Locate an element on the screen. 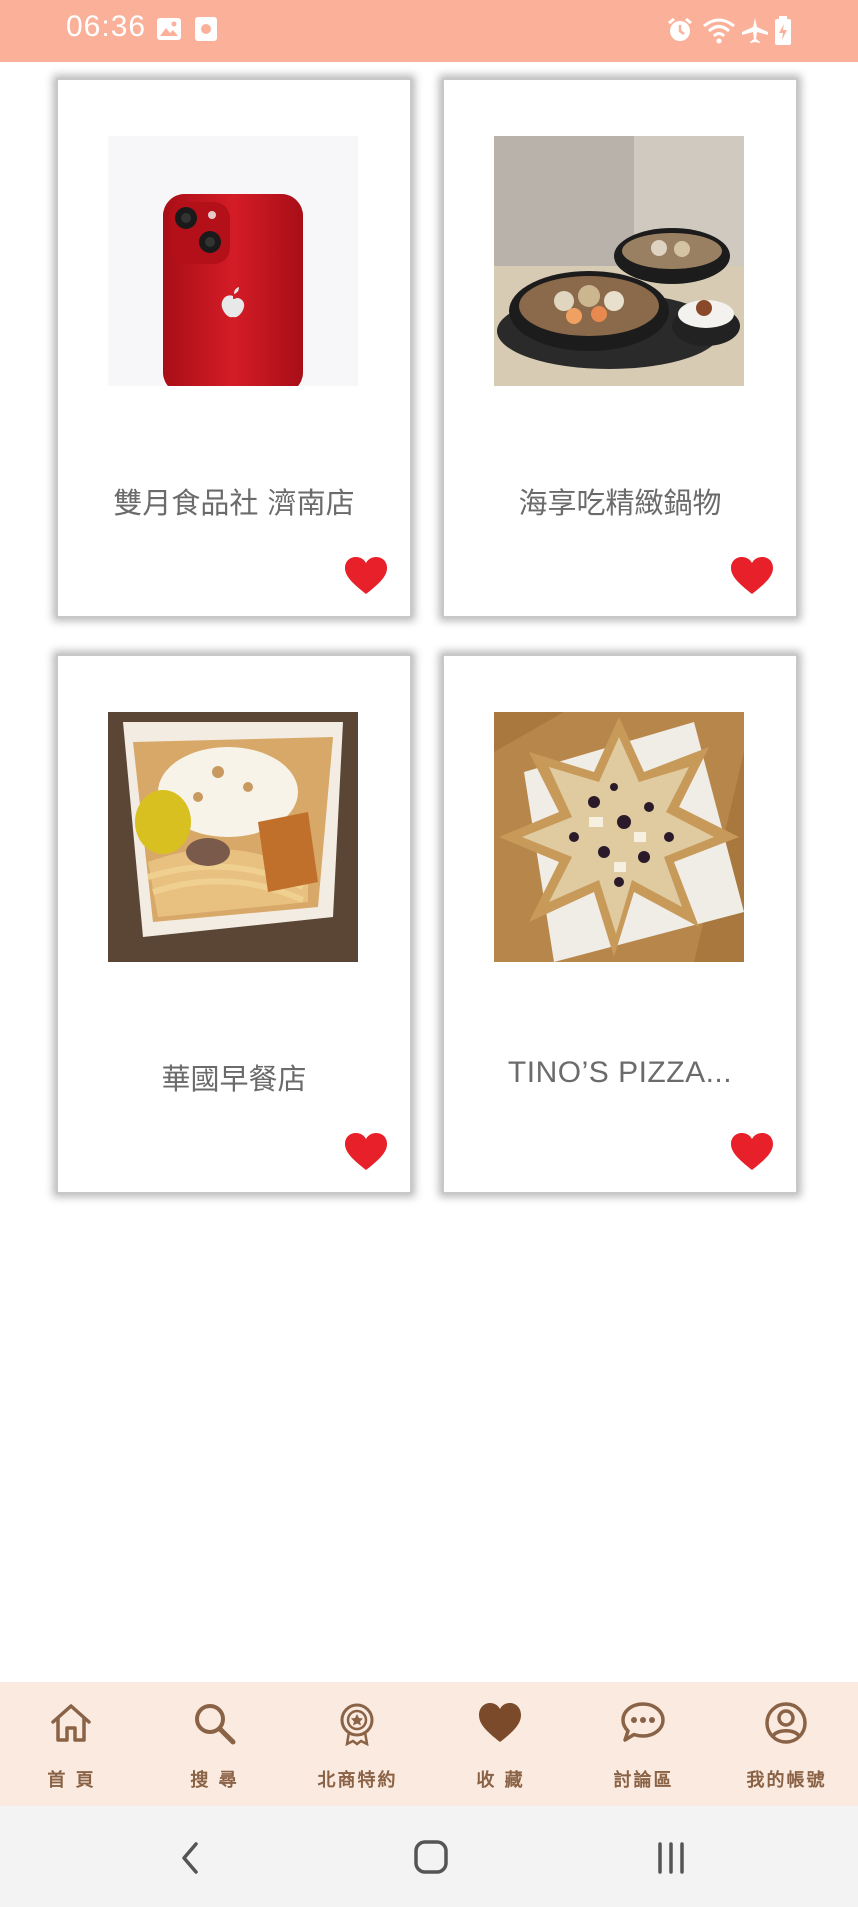 This screenshot has height=1907, width=858. app-notification-icon is located at coordinates (206, 29).